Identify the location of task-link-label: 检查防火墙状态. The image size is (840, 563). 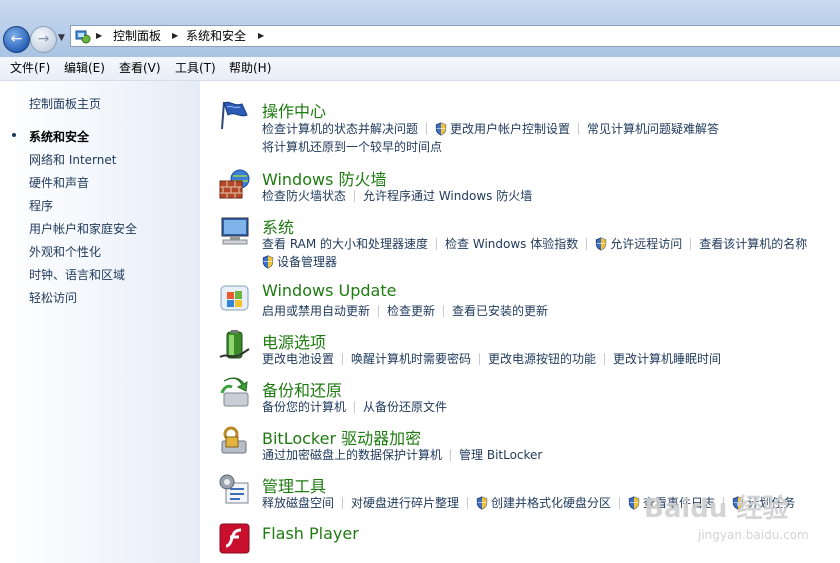
(304, 196).